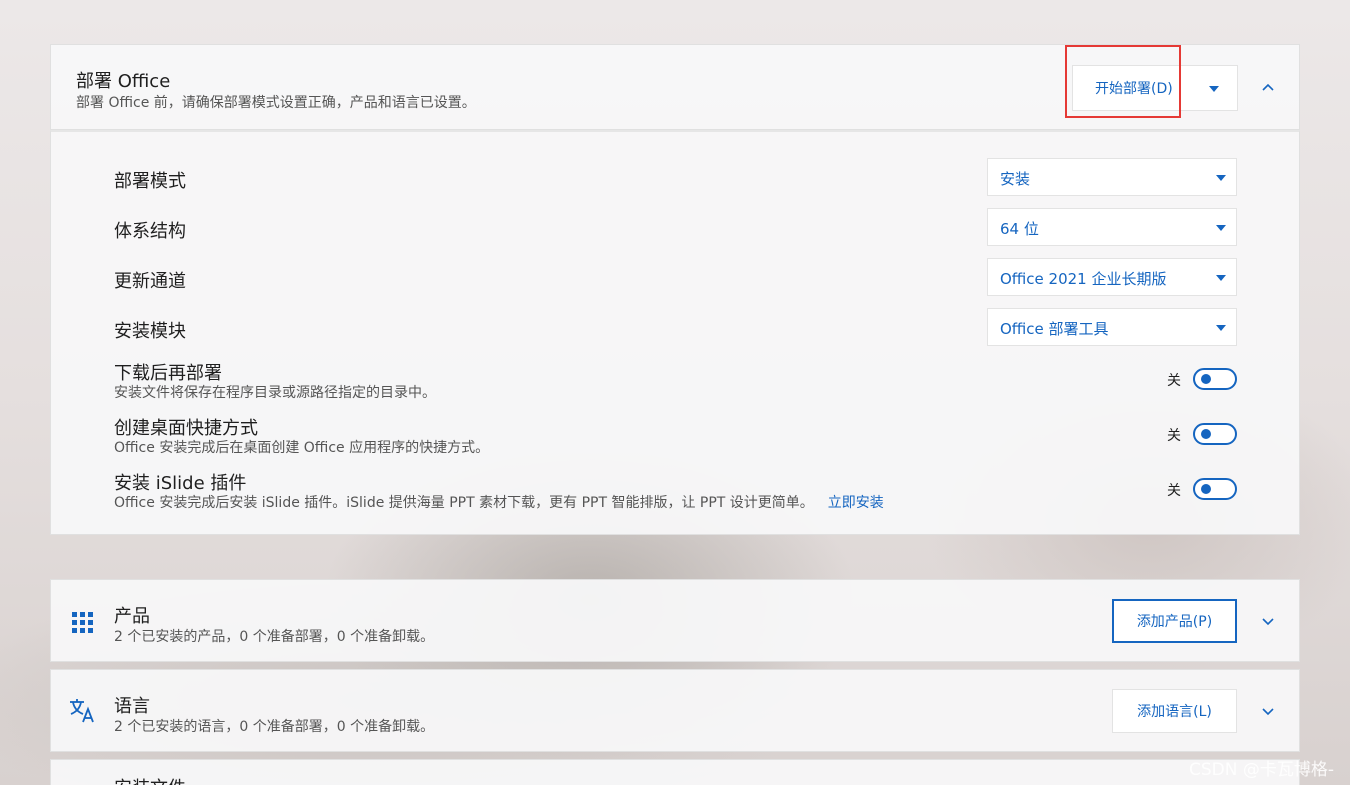 The image size is (1350, 785). I want to click on highlight-box, so click(1123, 81).